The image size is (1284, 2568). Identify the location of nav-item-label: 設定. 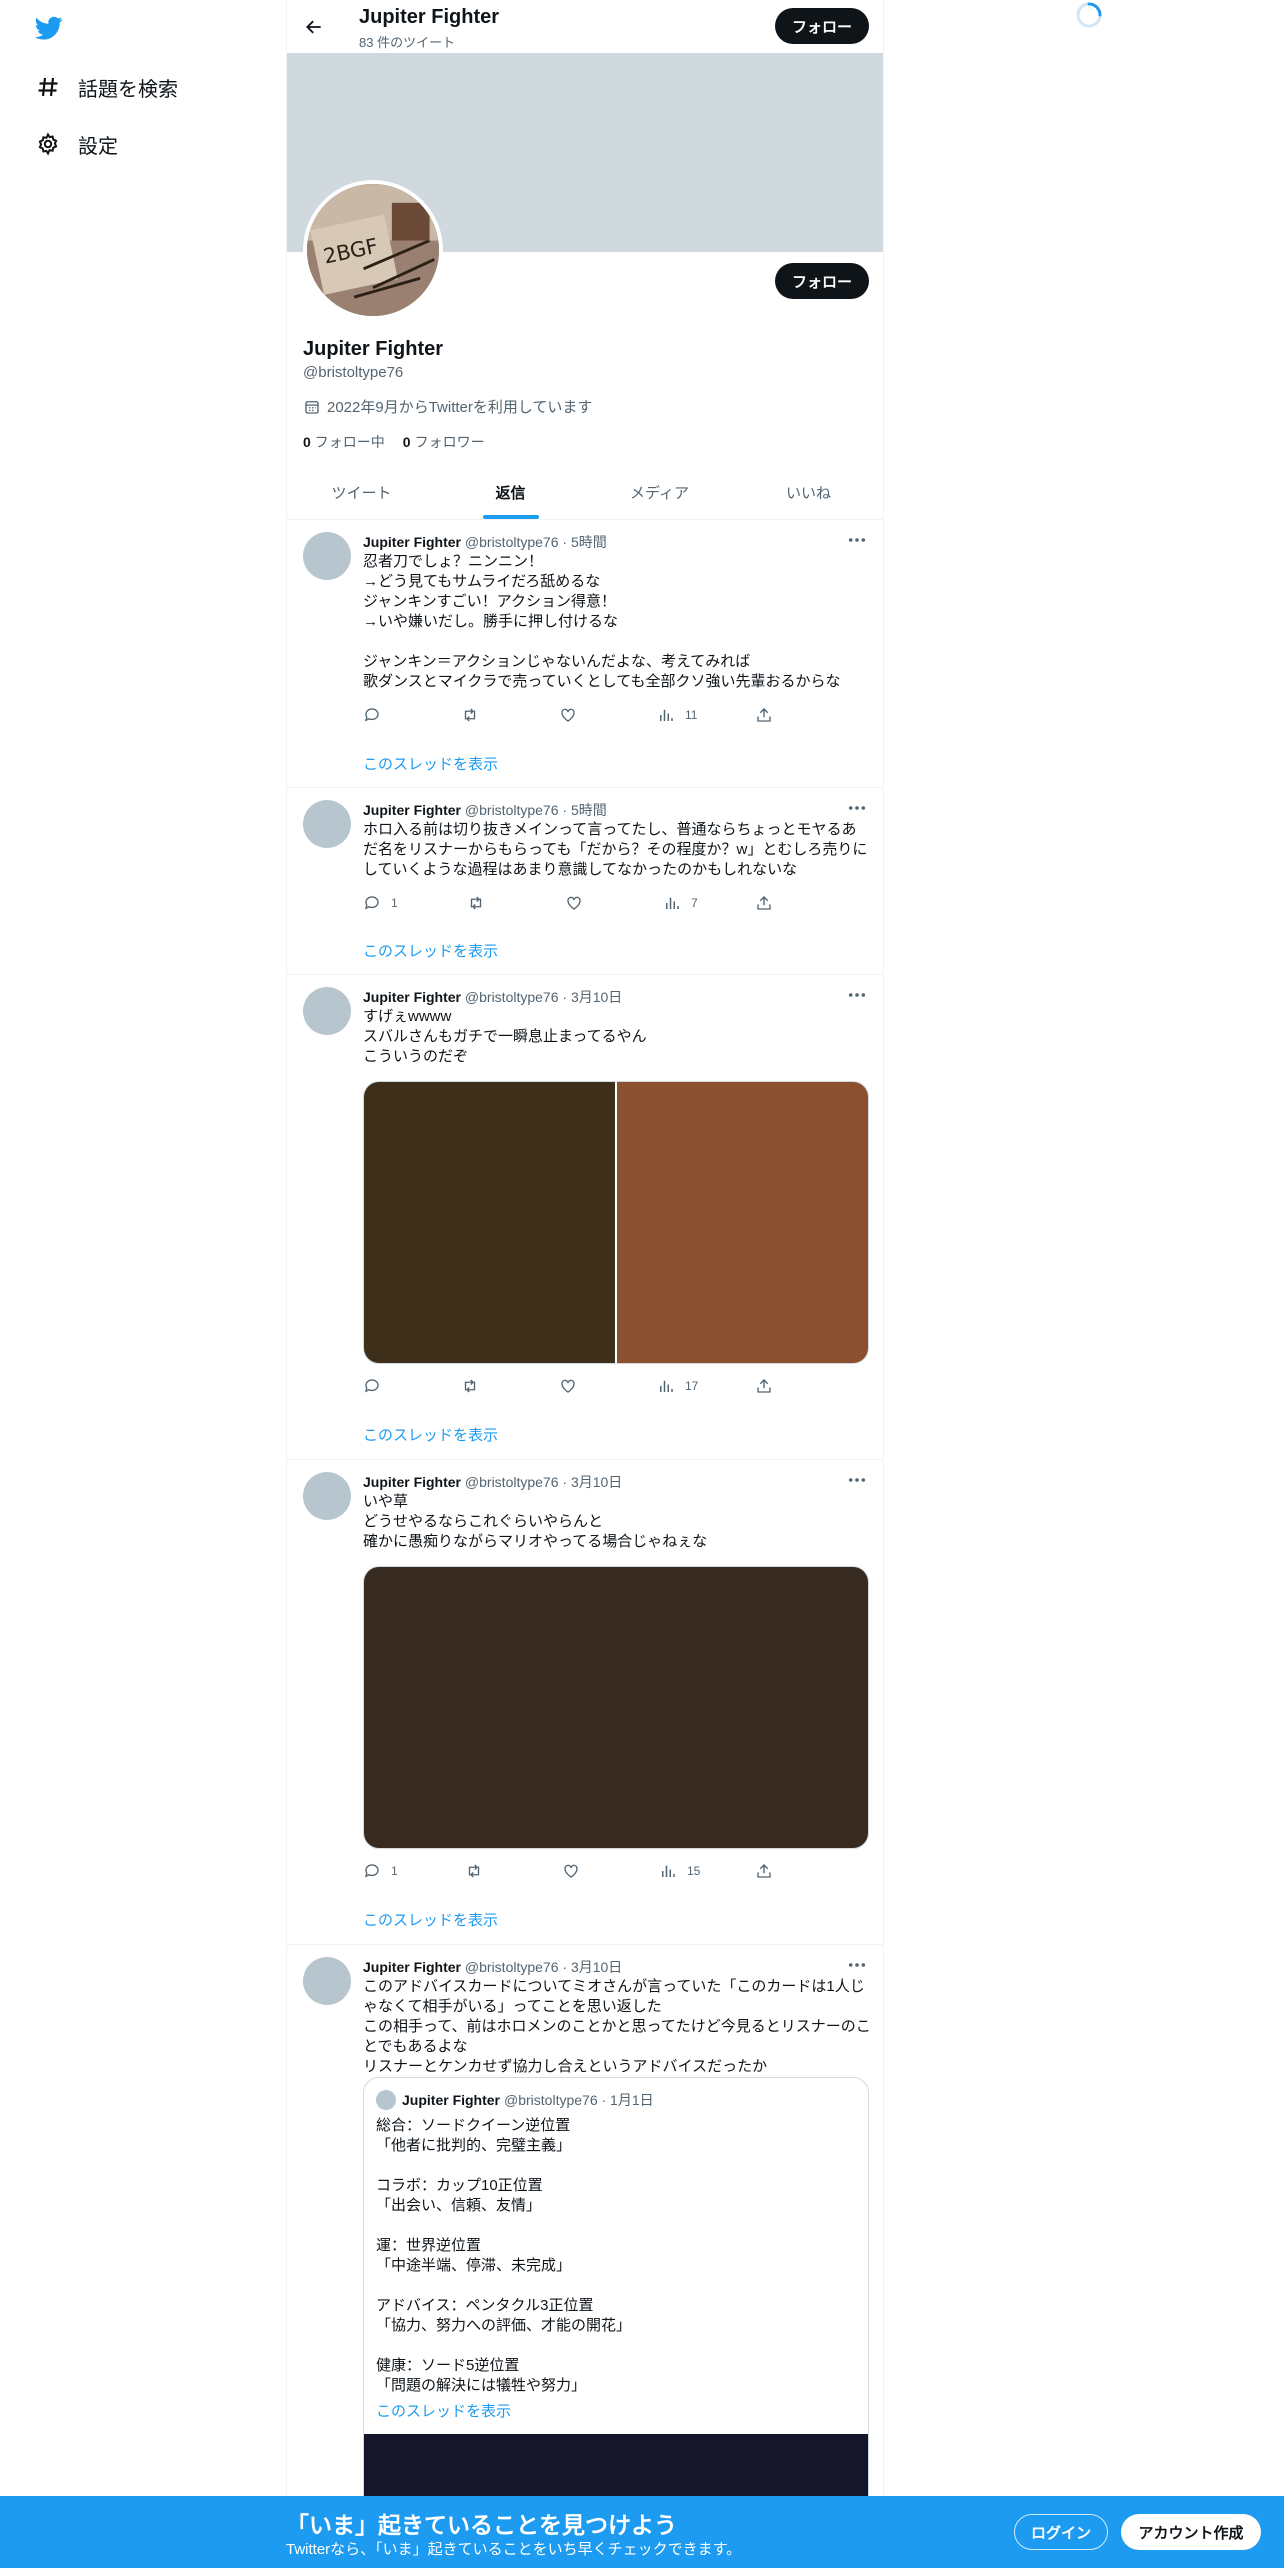
(98, 146).